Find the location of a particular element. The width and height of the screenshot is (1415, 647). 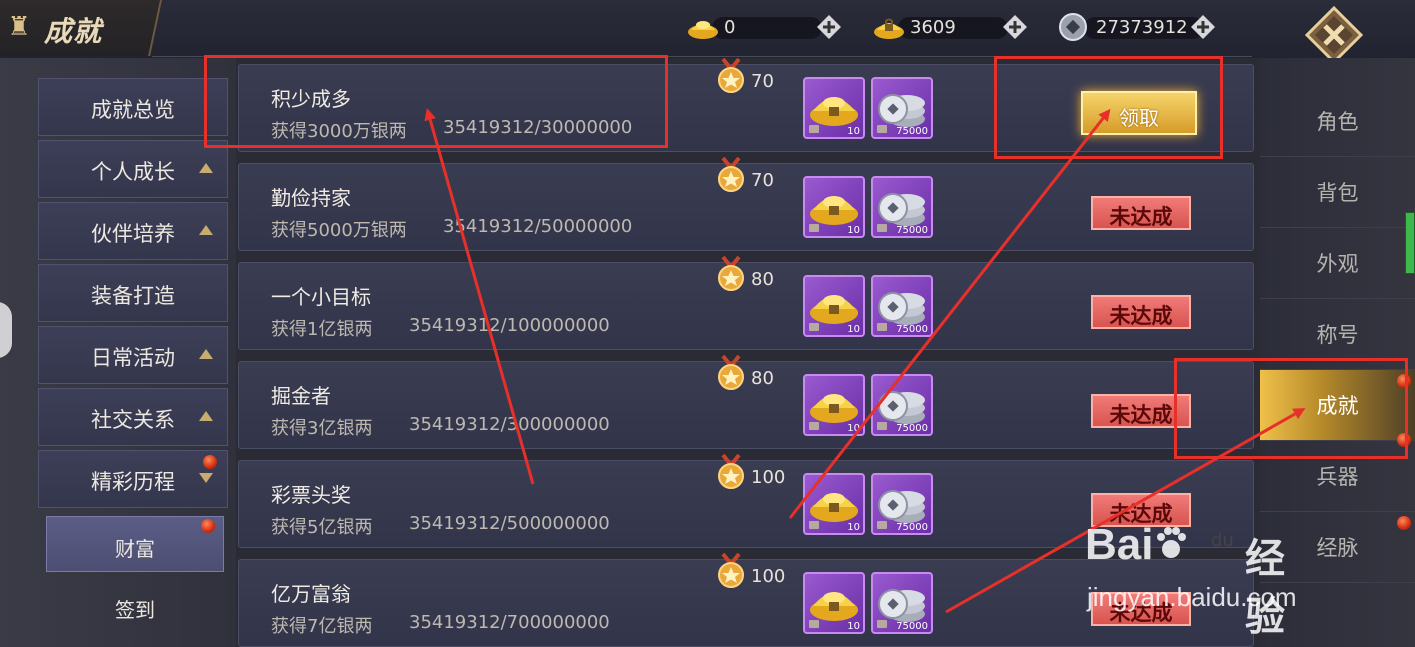

arrow-to-achievement is located at coordinates (479, 296).